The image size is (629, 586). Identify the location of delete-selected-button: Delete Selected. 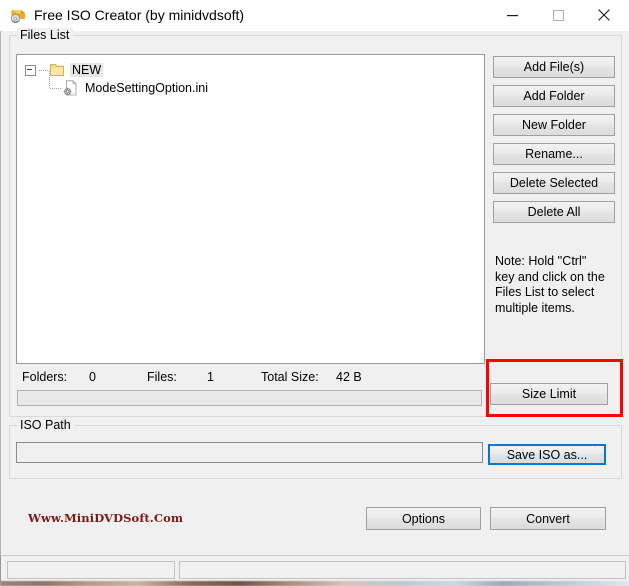
(554, 183).